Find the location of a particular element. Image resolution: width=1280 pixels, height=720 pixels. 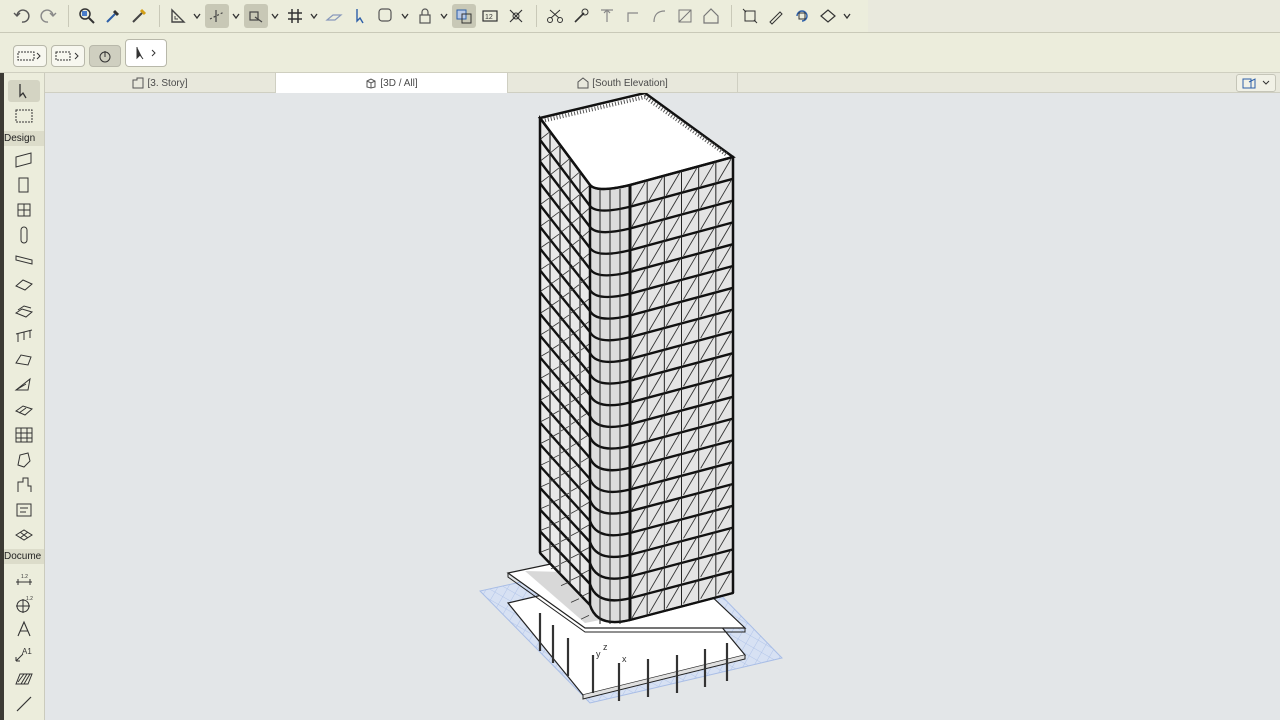

lock-dropdown is located at coordinates (443, 16).